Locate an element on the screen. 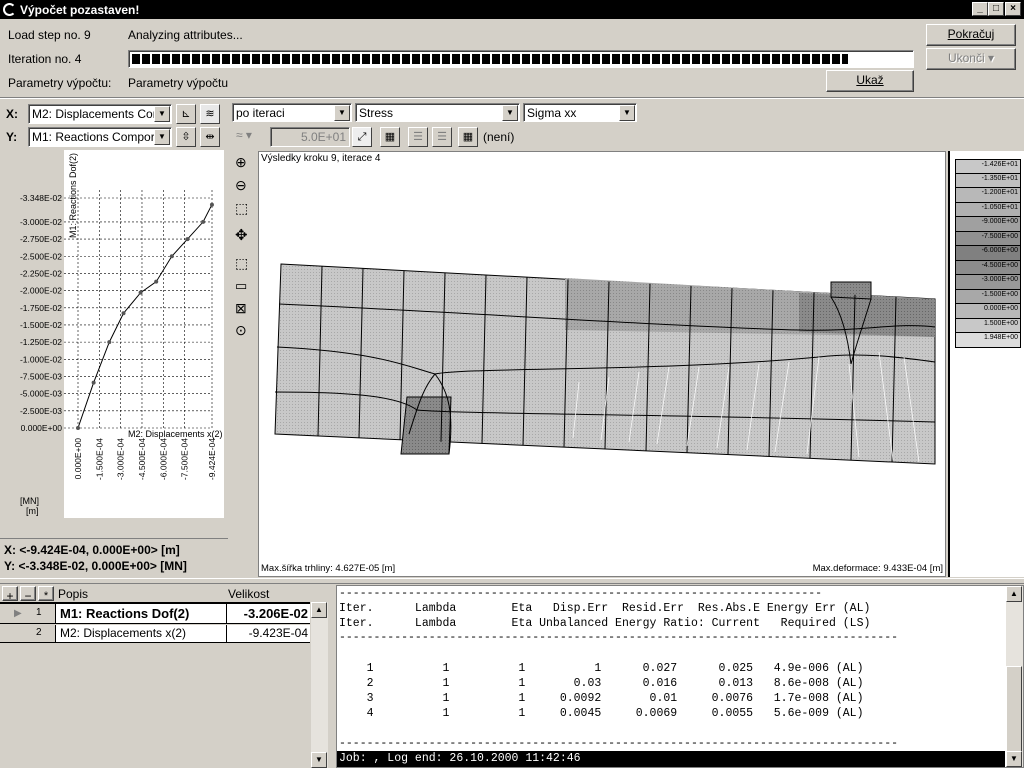 Image resolution: width=1024 pixels, height=768 pixels. deform-toggle-icon: ≈ ▾ is located at coordinates (251, 137).